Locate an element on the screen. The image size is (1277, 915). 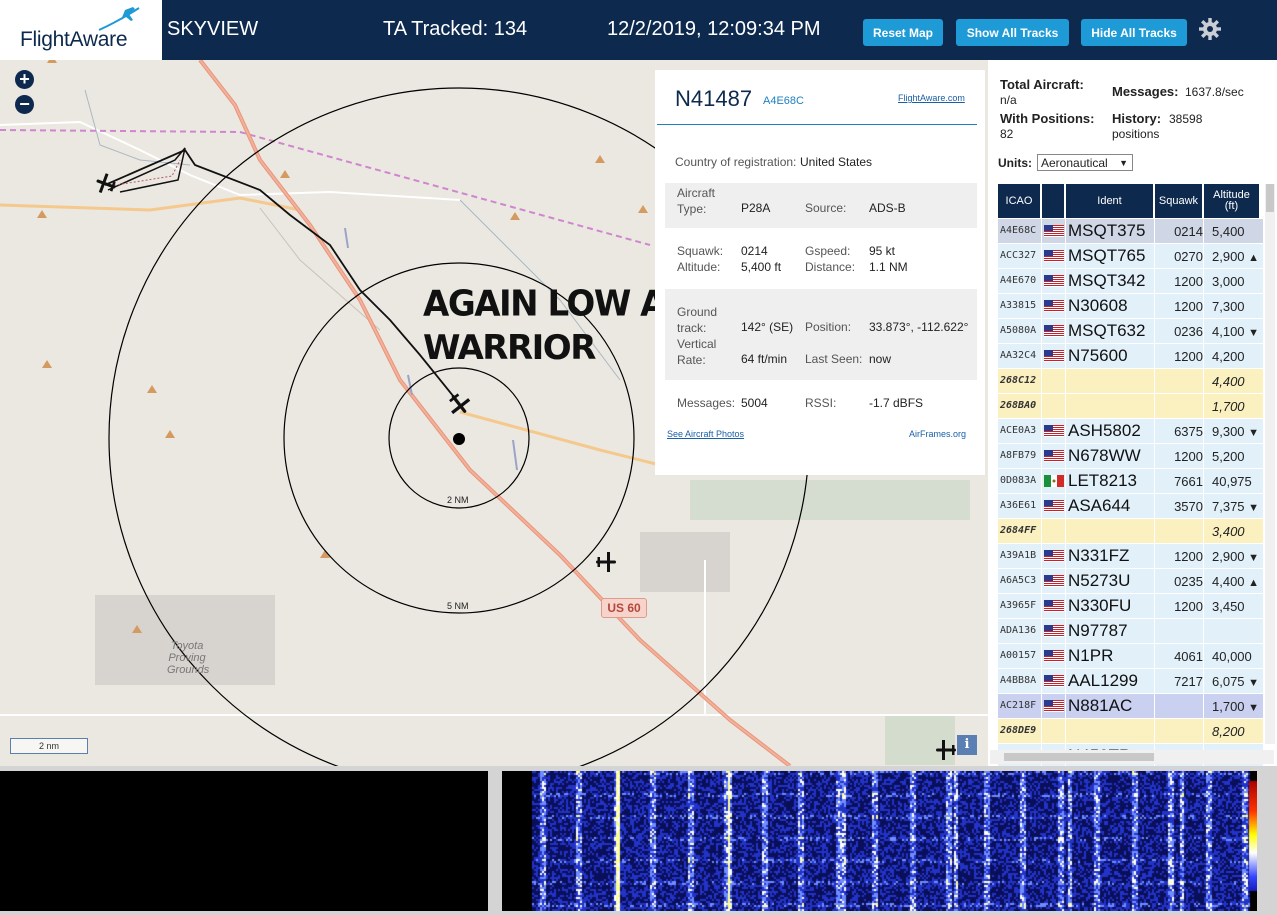
squawk-cell: 7217 is located at coordinates (1188, 681).